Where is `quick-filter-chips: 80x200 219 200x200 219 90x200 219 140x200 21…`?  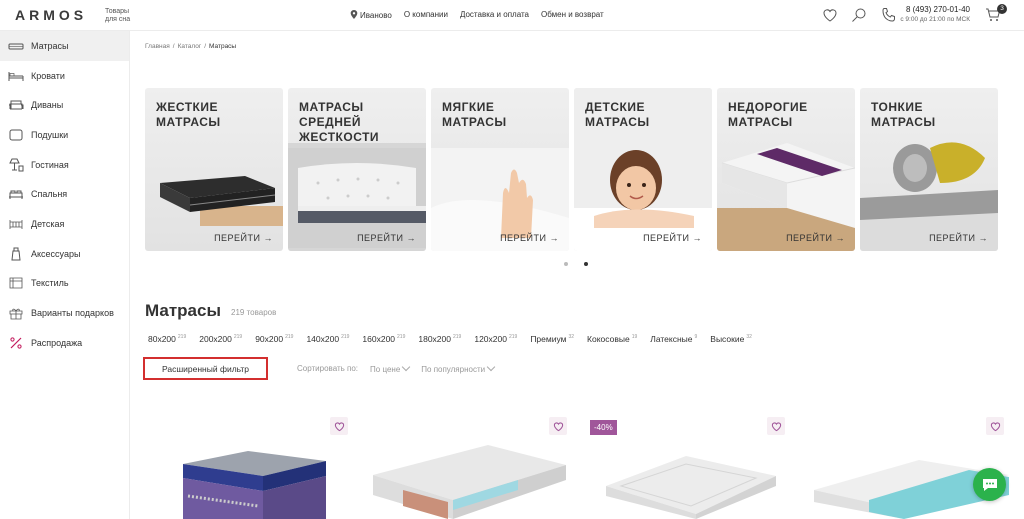
quick-filter-chips: 80x200 219 200x200 219 90x200 219 140x200 21… is located at coordinates (450, 339).